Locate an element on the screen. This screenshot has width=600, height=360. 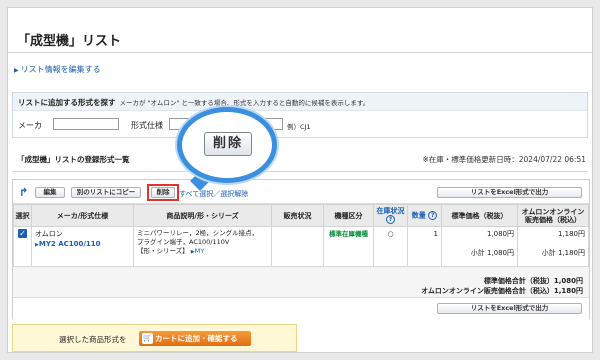
series-link: ▶MY is located at coordinates (197, 251).